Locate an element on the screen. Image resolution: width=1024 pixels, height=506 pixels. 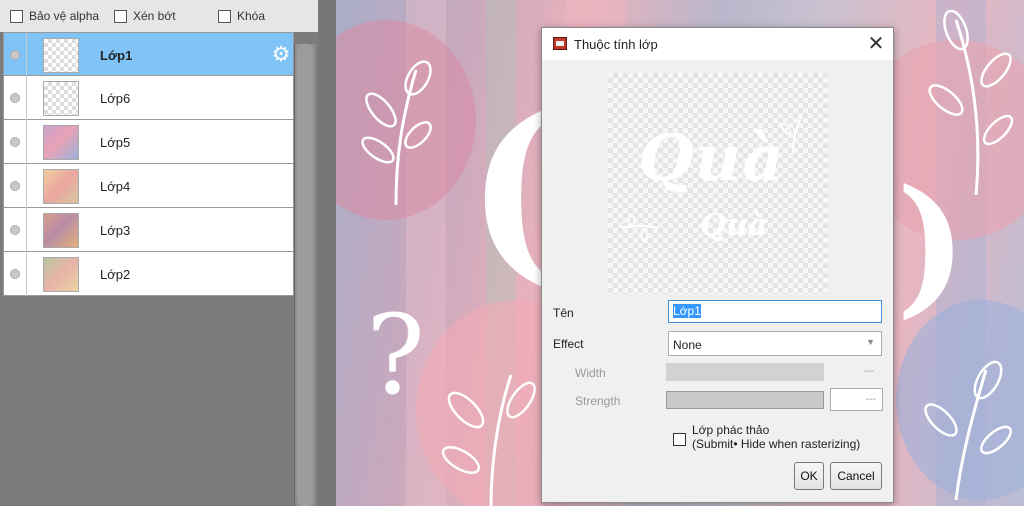
gear-icon: ⚙ is located at coordinates (281, 55).